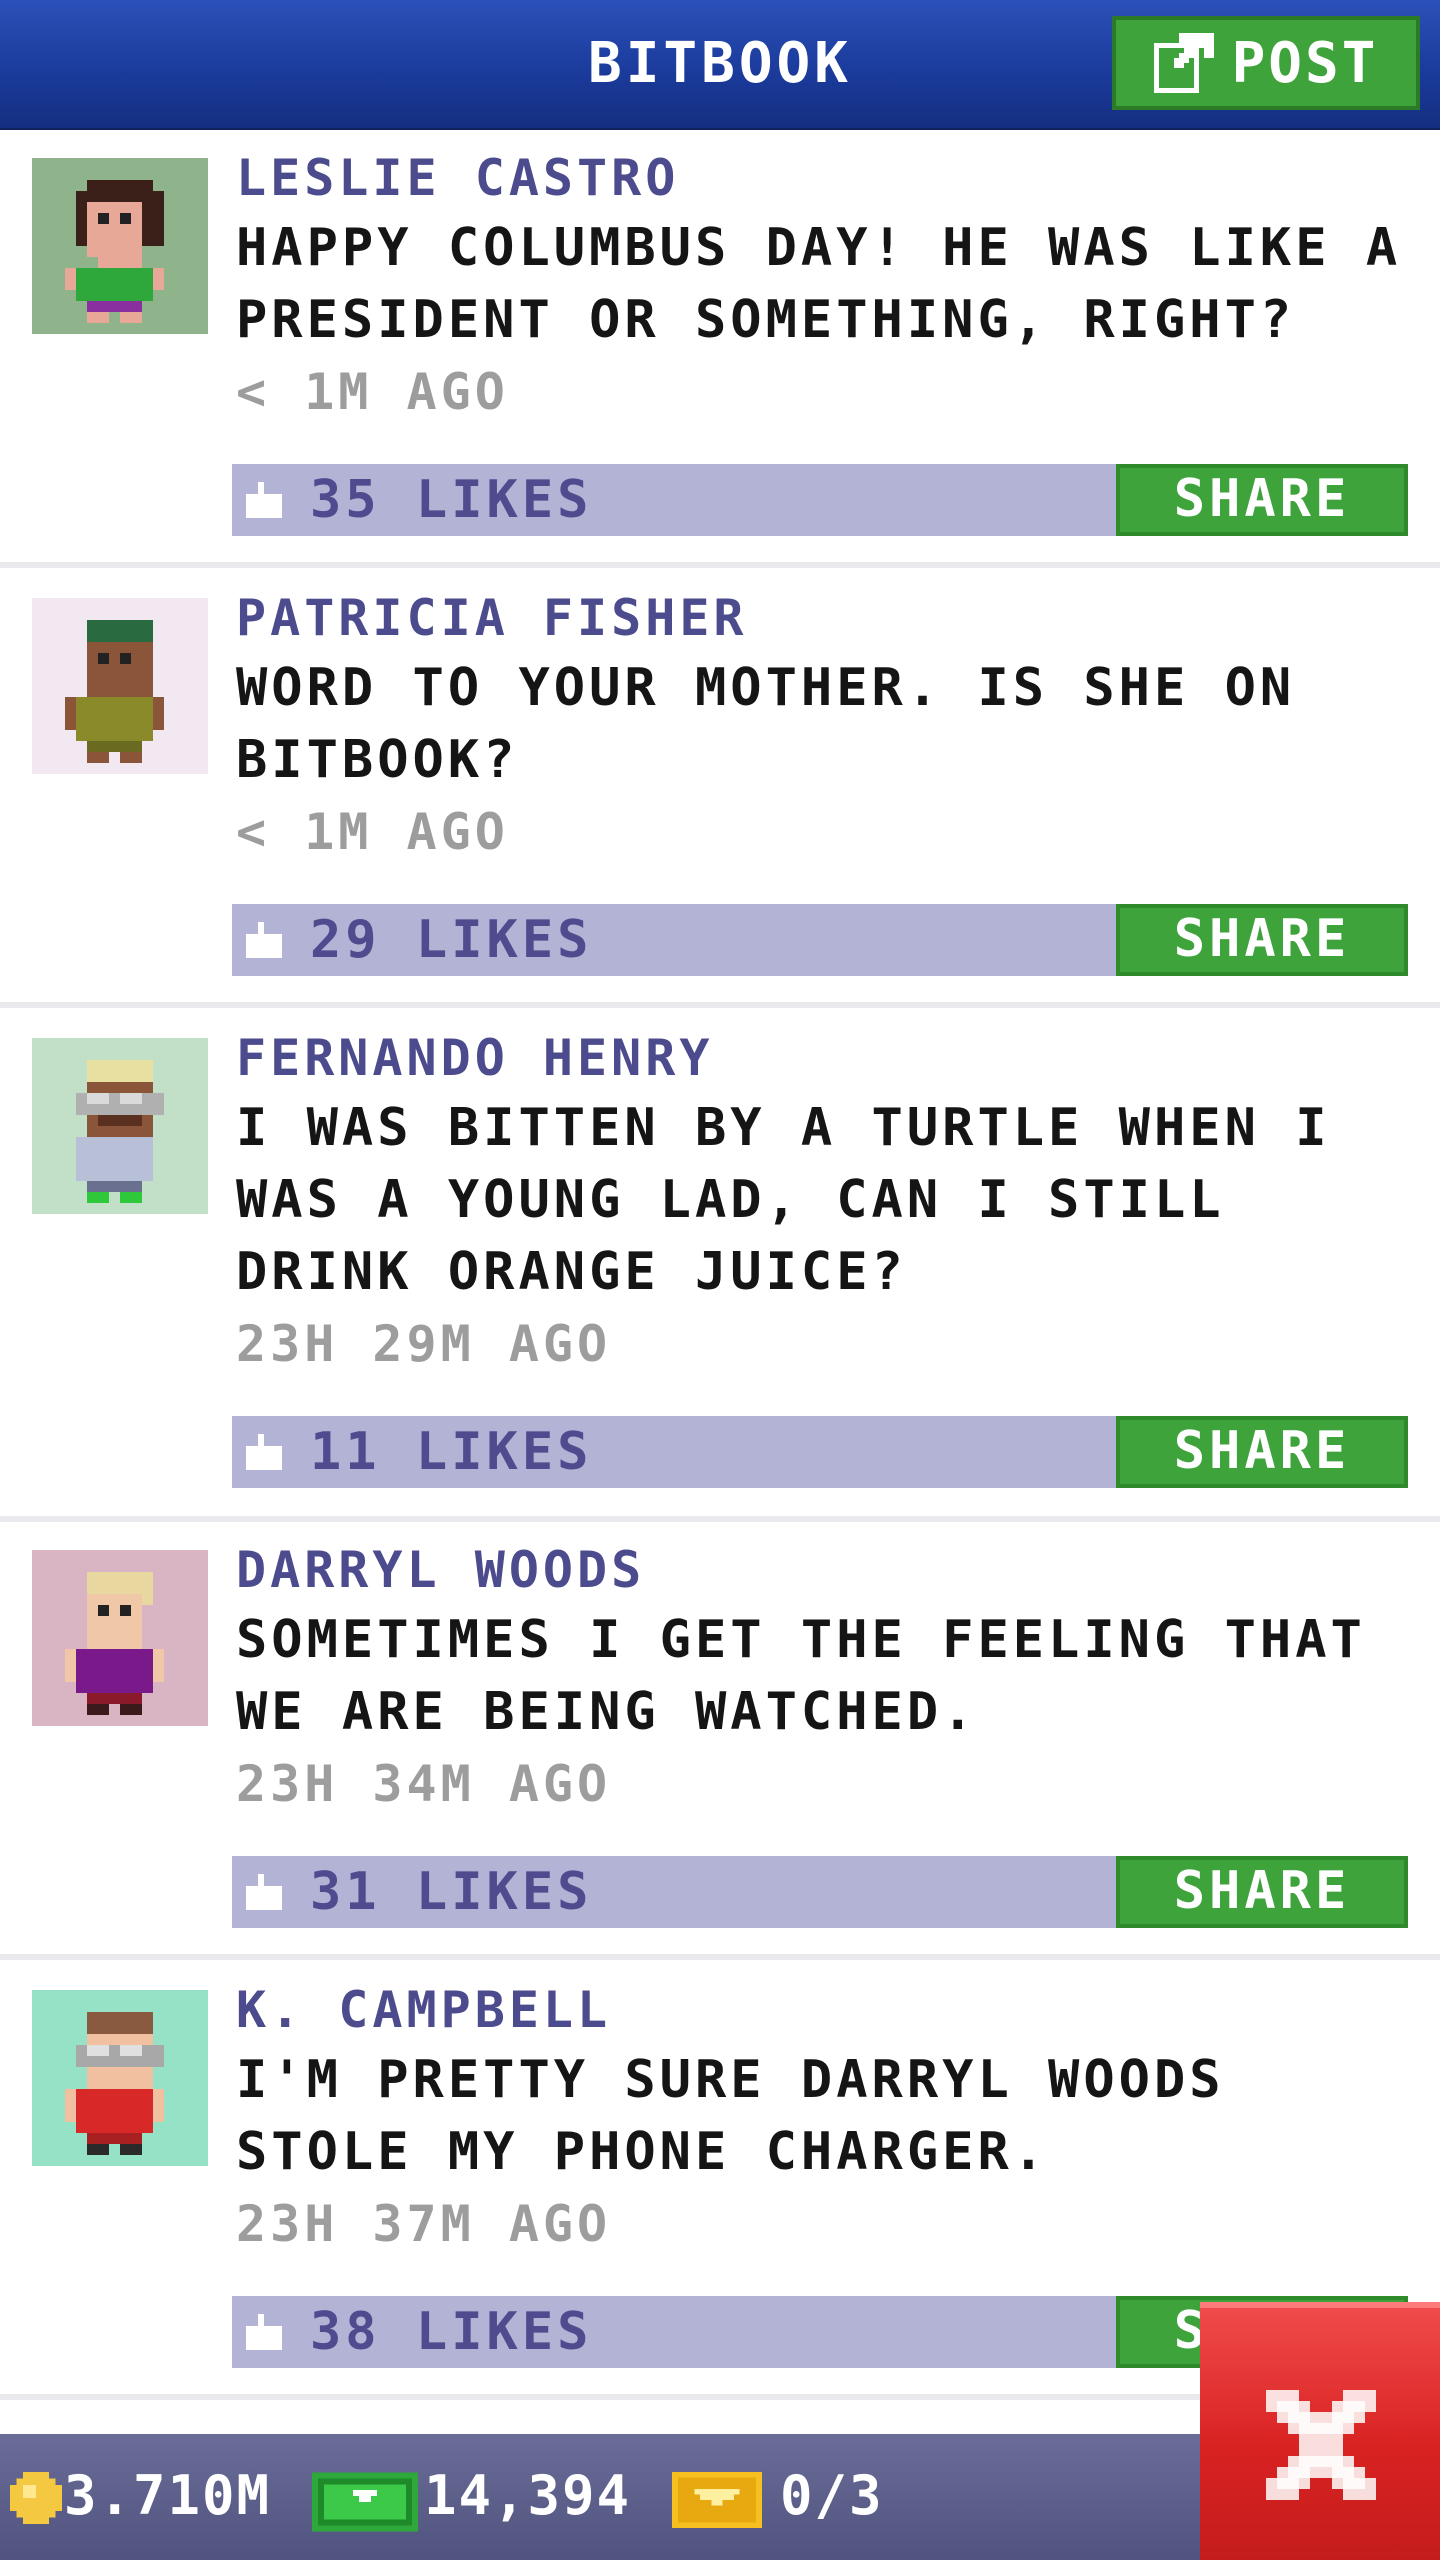  What do you see at coordinates (451, 2332) in the screenshot?
I see `like-count: 38 LIKES` at bounding box center [451, 2332].